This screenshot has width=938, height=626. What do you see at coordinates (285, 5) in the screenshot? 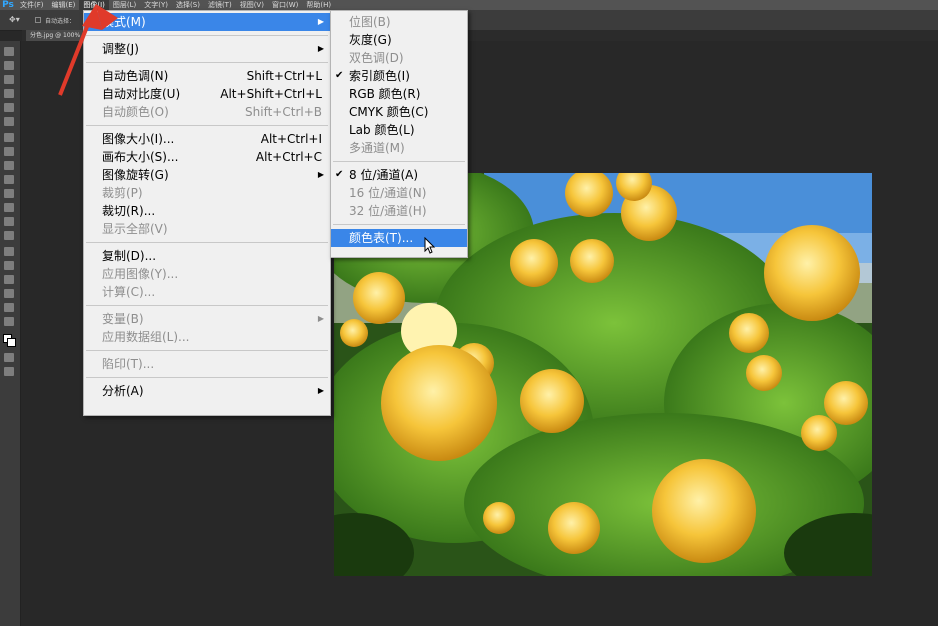
I see `menu-bar-item: 窗口(W)` at bounding box center [285, 5].